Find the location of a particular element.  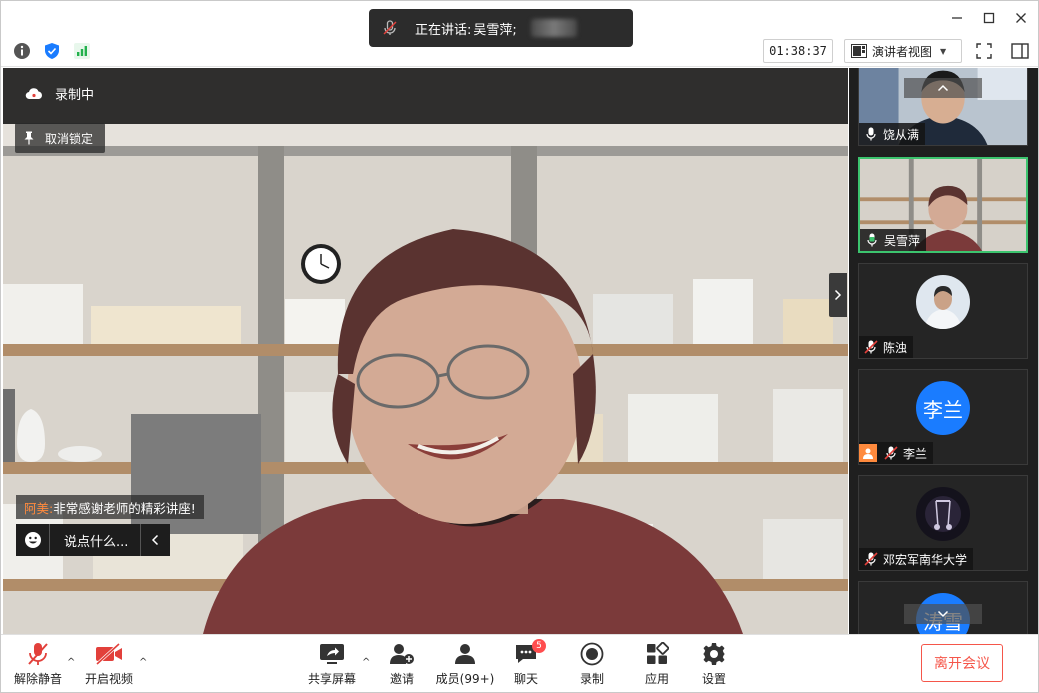

avatar: 李兰 is located at coordinates (943, 408).